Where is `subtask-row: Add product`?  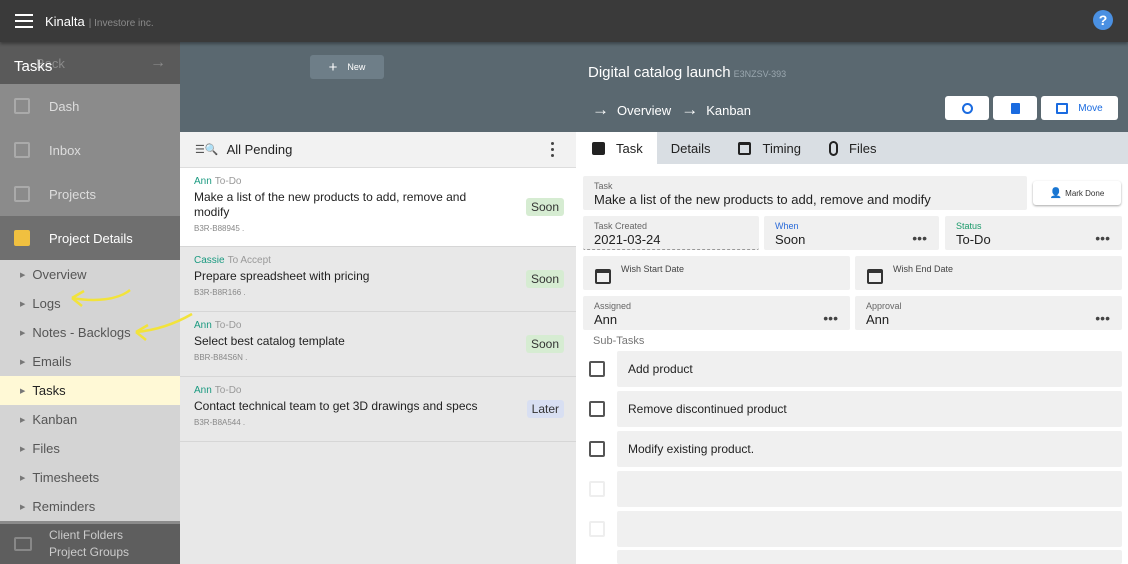
subtask-row: Add product is located at coordinates (869, 369).